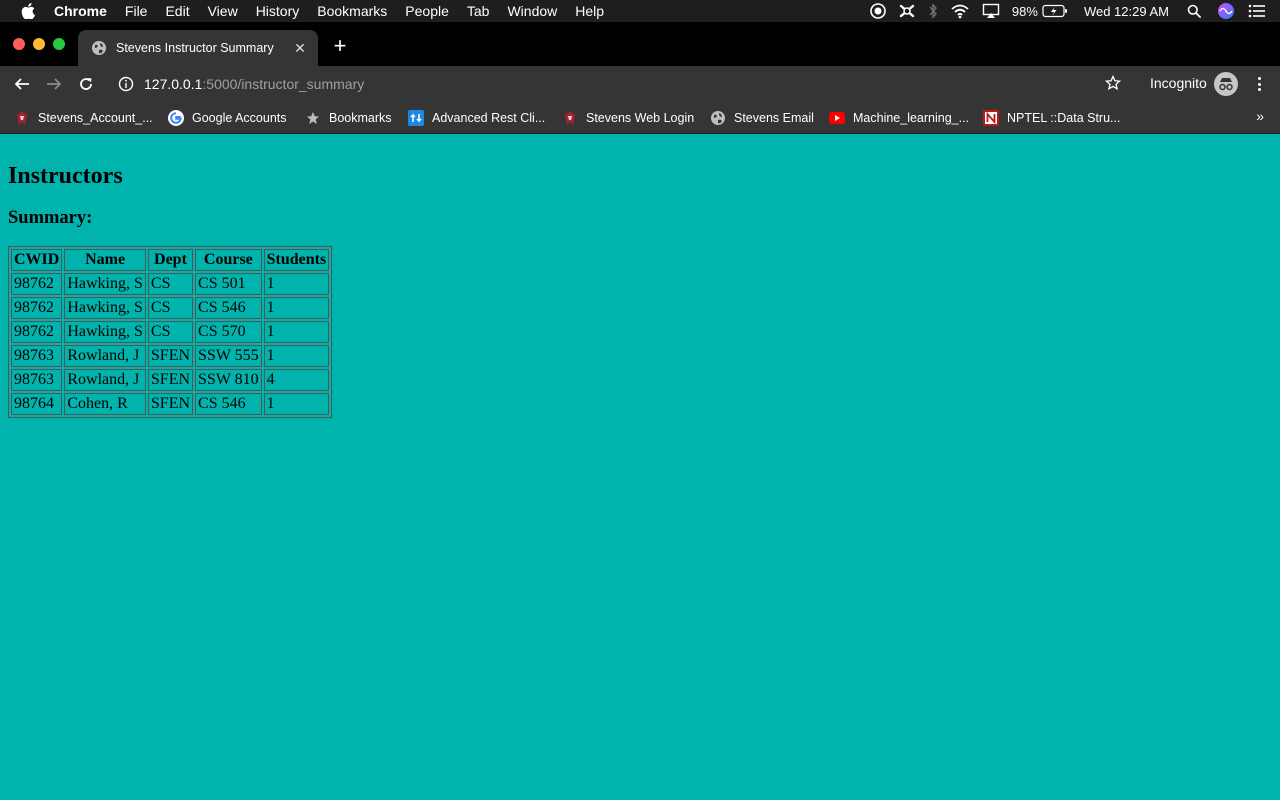  I want to click on site-info-icon, so click(126, 84).